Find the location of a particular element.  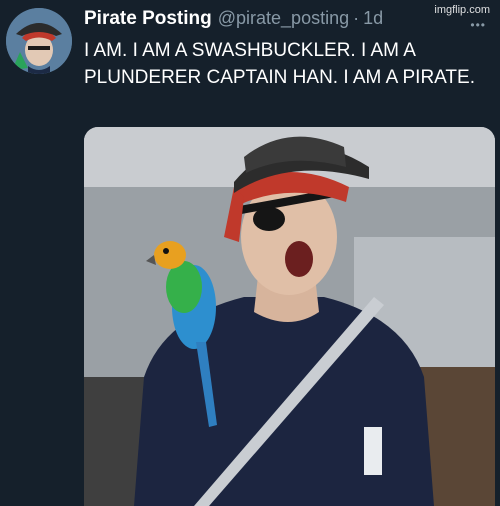

user-handle: @pirate_posting is located at coordinates (283, 18).